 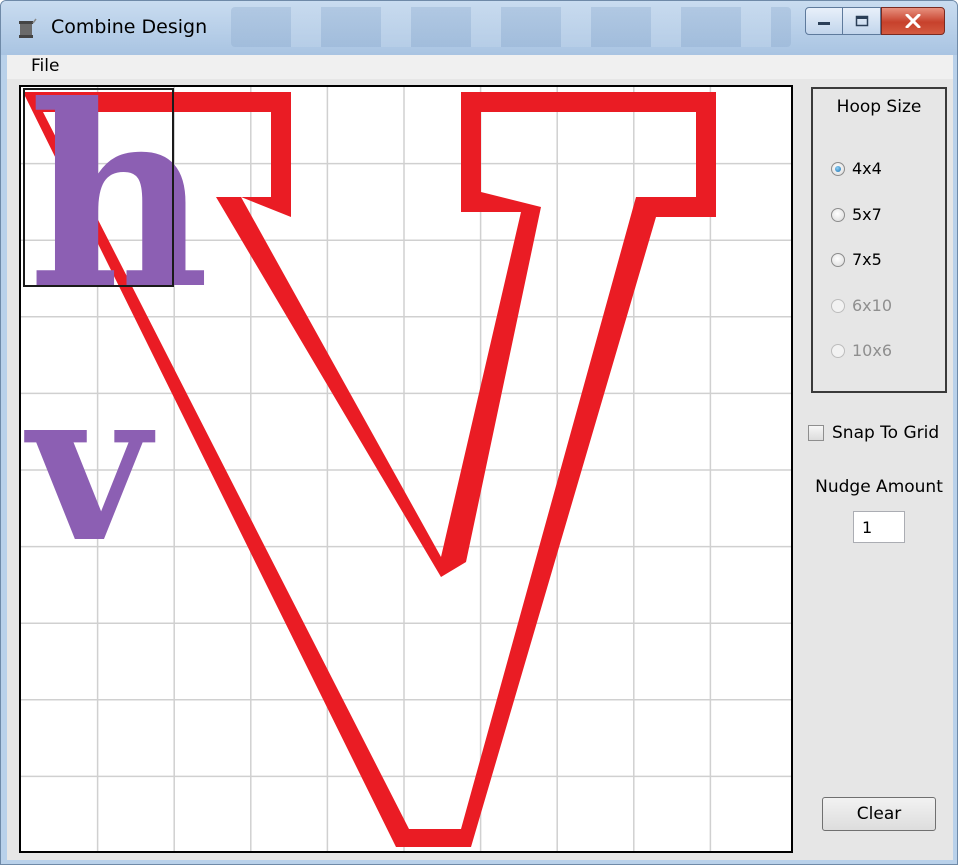 I want to click on hoop-radio-6x10: 6x10, so click(x=861, y=305).